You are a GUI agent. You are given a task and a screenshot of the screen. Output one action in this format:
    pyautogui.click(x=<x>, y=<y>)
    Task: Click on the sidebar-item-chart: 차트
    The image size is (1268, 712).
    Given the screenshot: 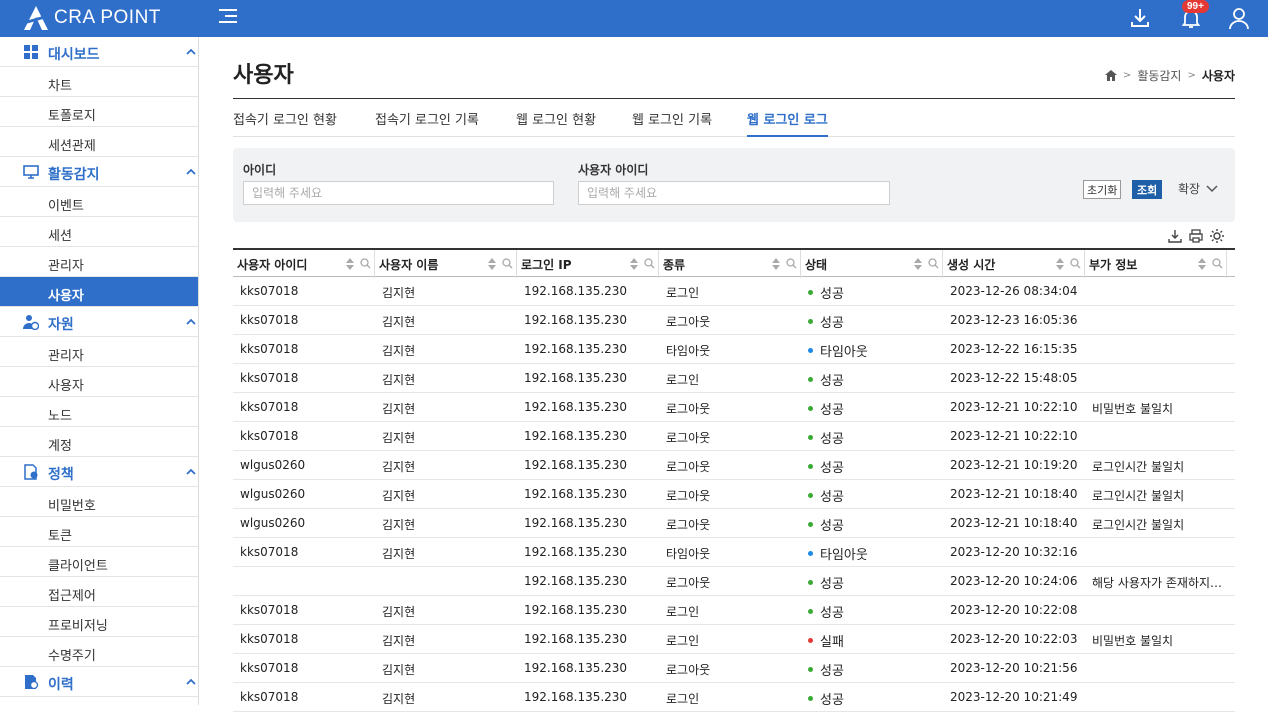 What is the action you would take?
    pyautogui.click(x=99, y=82)
    